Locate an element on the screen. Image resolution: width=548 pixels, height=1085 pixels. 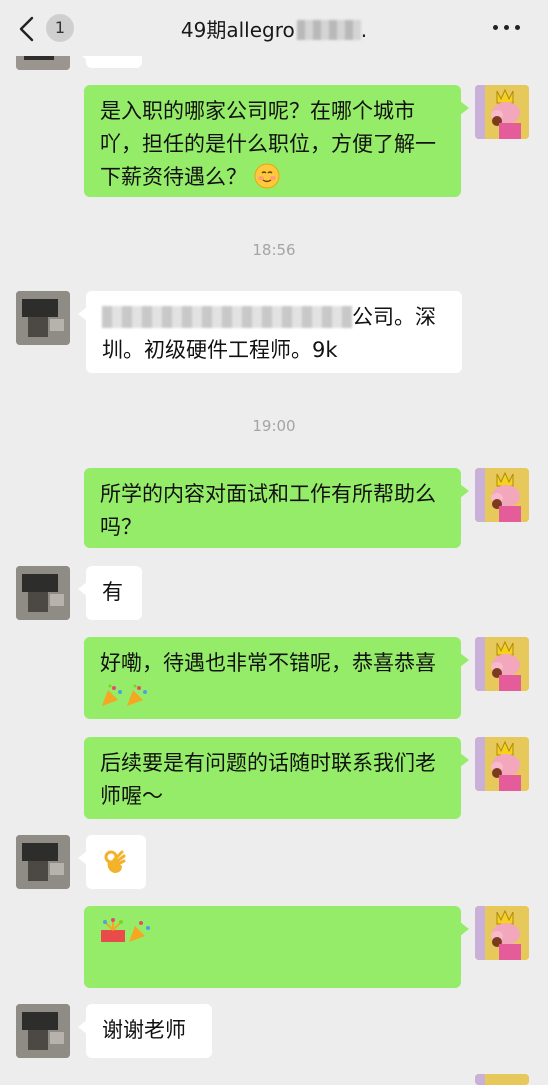
smiling-face-emoji-icon is located at coordinates (267, 176).